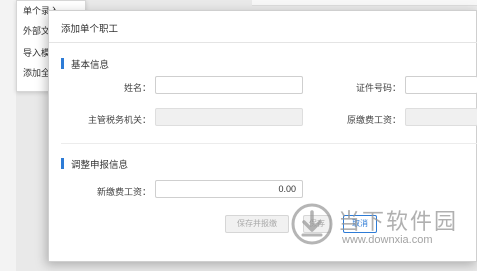  Describe the element at coordinates (317, 224) in the screenshot. I see `save-button: 保存` at that location.